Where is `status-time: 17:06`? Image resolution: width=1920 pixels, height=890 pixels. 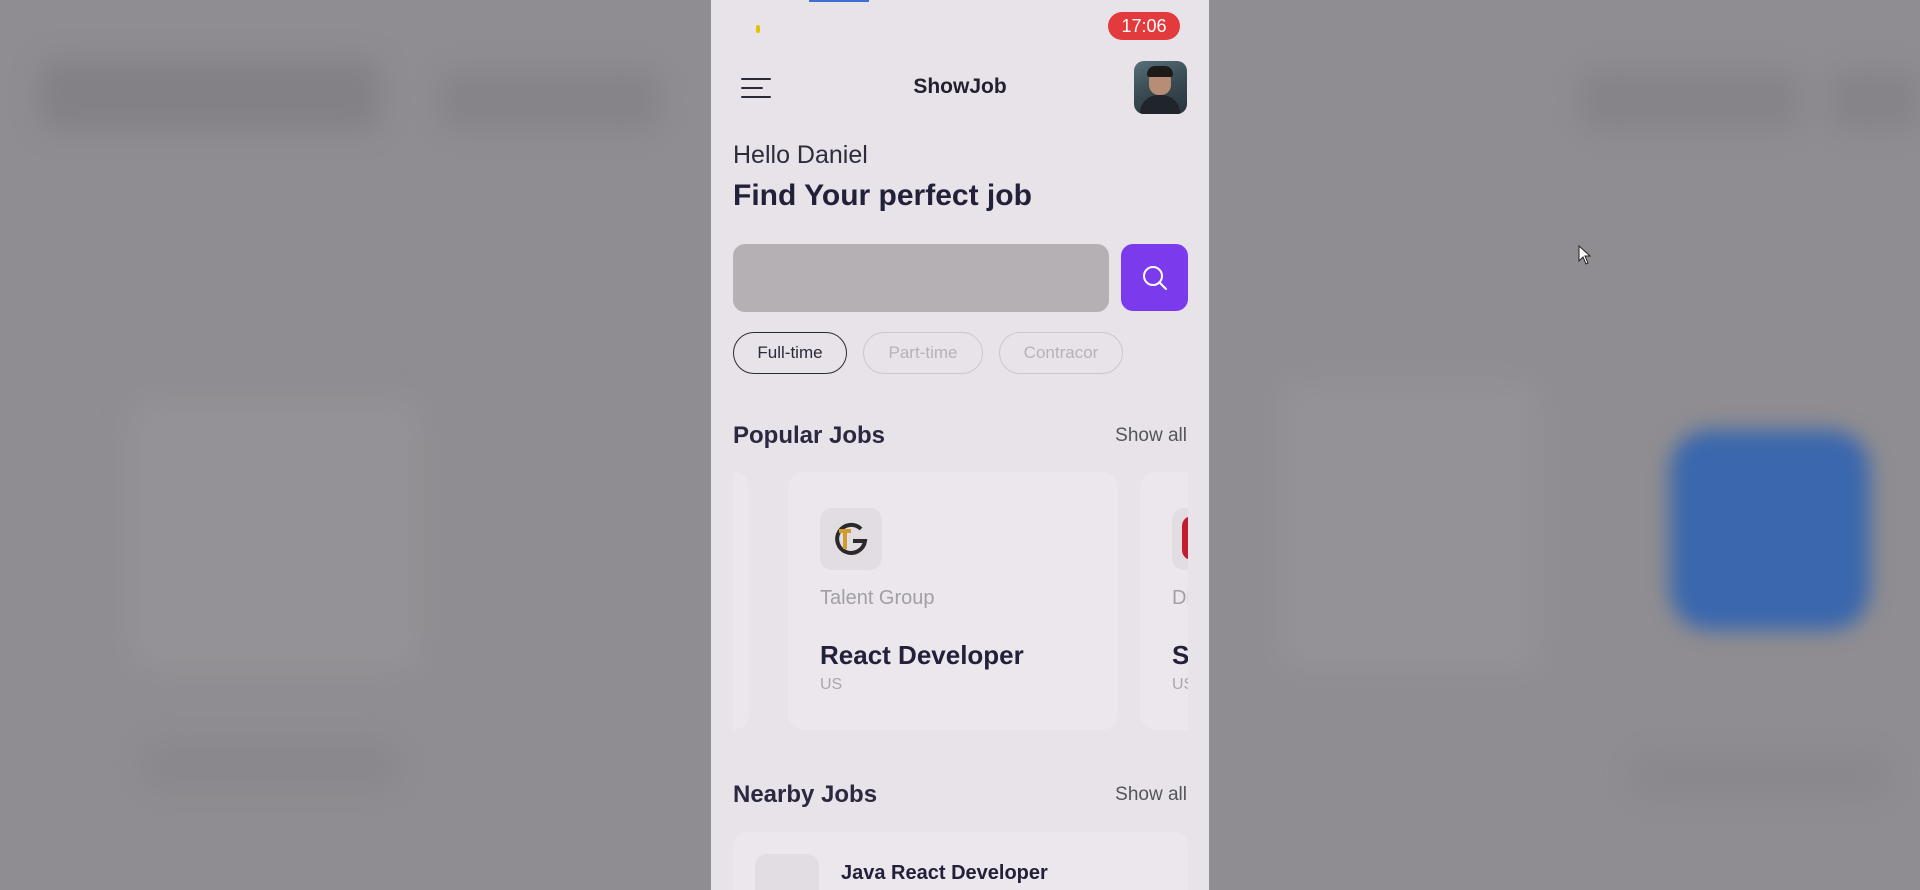
status-time: 17:06 is located at coordinates (1144, 26).